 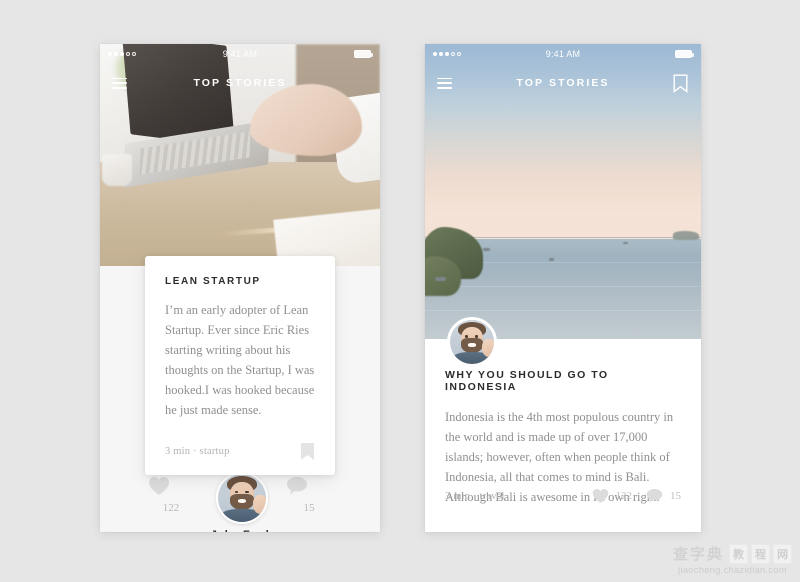 What do you see at coordinates (563, 496) in the screenshot?
I see `article-footer: 3 min · travel 122 15` at bounding box center [563, 496].